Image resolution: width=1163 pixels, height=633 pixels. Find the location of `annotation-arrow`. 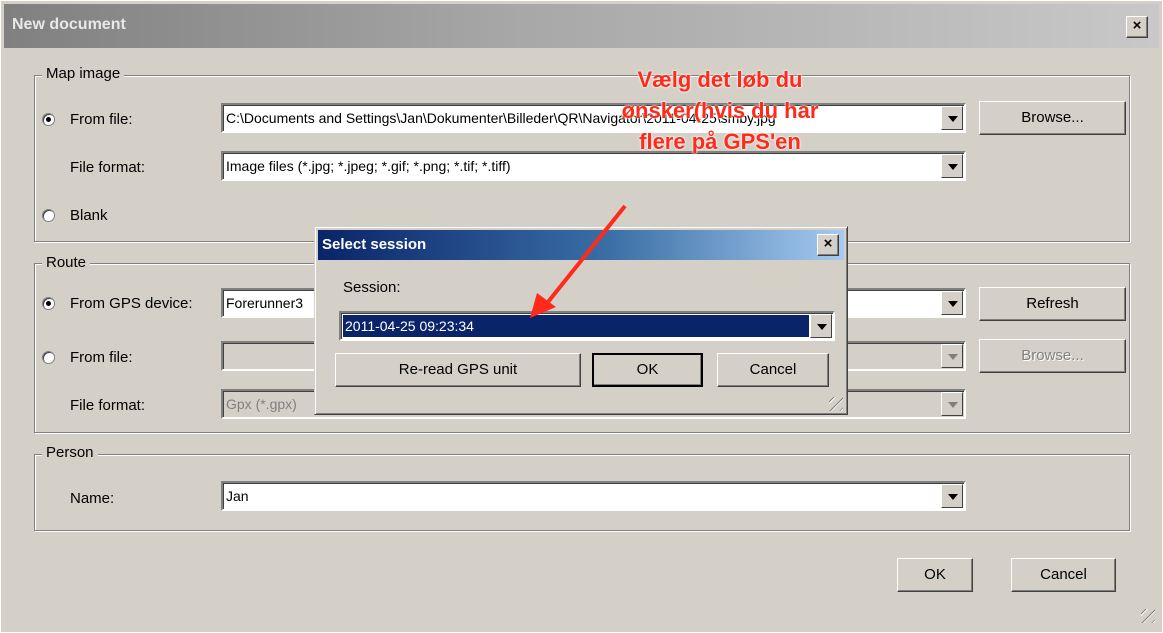

annotation-arrow is located at coordinates (578, 261).